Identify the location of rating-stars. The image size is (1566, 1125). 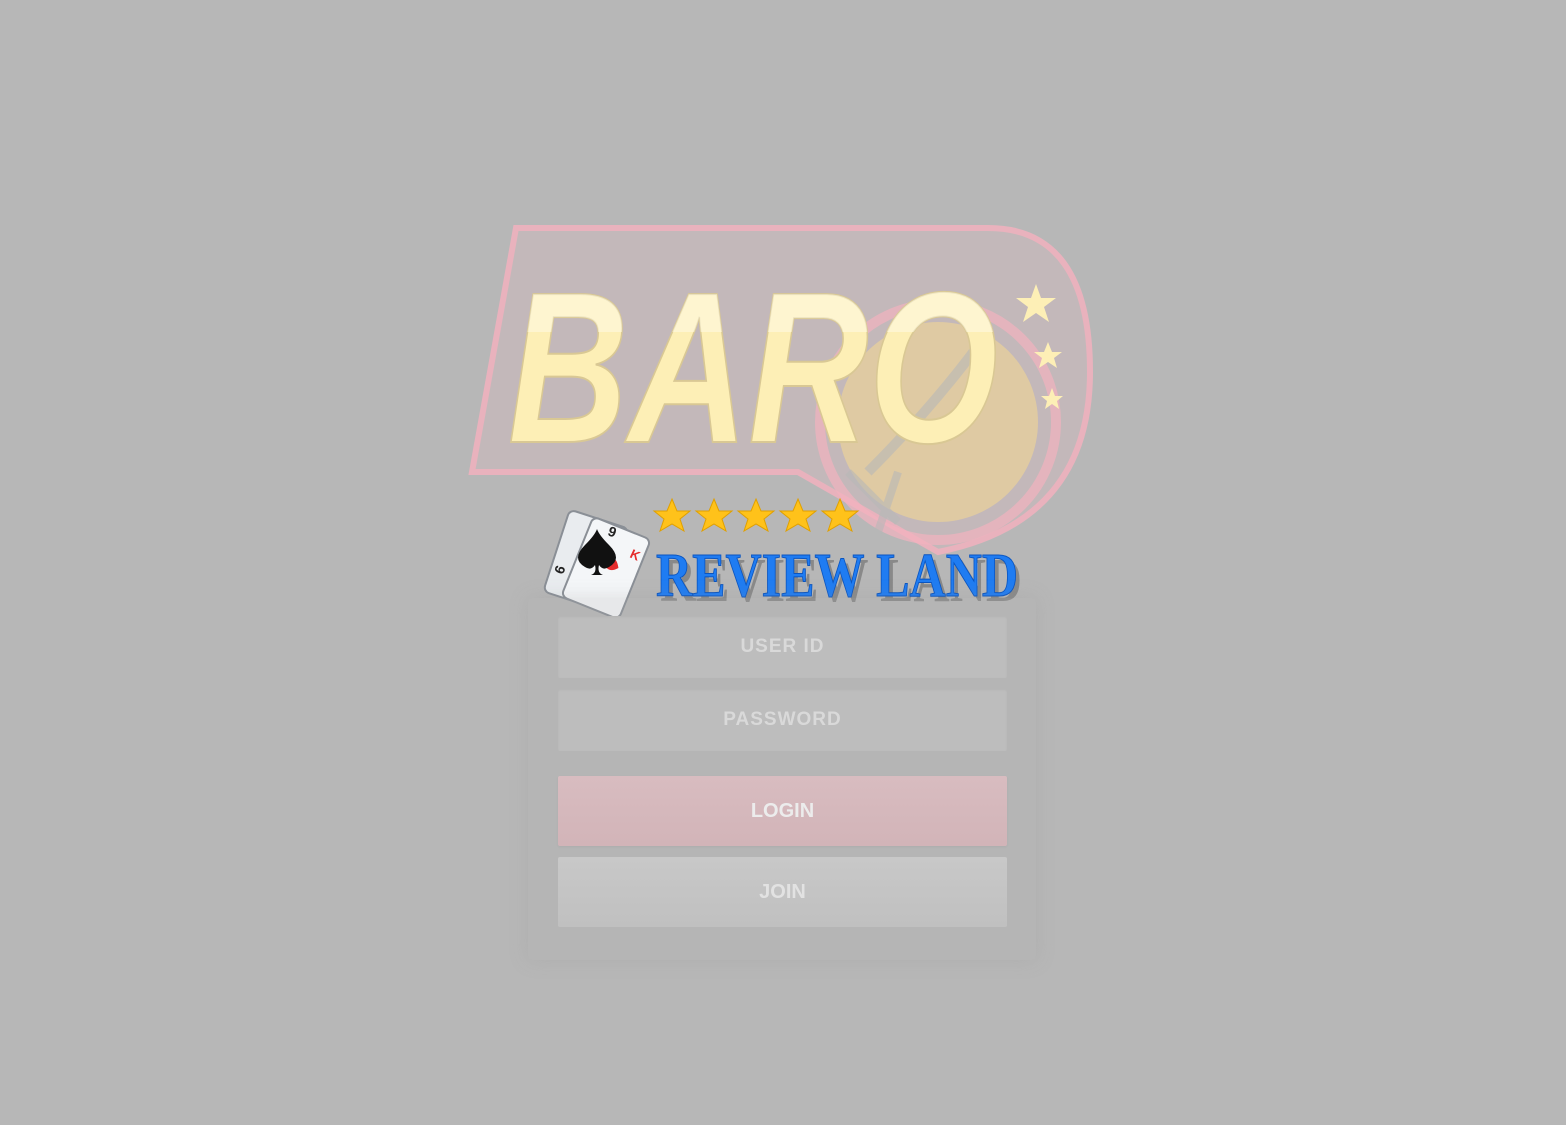
(756, 515).